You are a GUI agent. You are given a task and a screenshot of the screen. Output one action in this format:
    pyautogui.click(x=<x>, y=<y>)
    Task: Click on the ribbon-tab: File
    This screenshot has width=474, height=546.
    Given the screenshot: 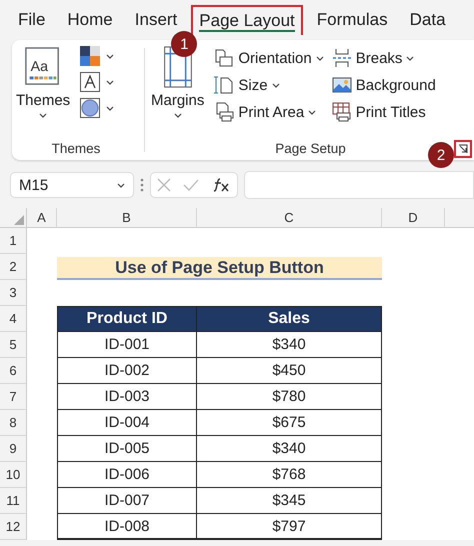 What is the action you would take?
    pyautogui.click(x=32, y=20)
    